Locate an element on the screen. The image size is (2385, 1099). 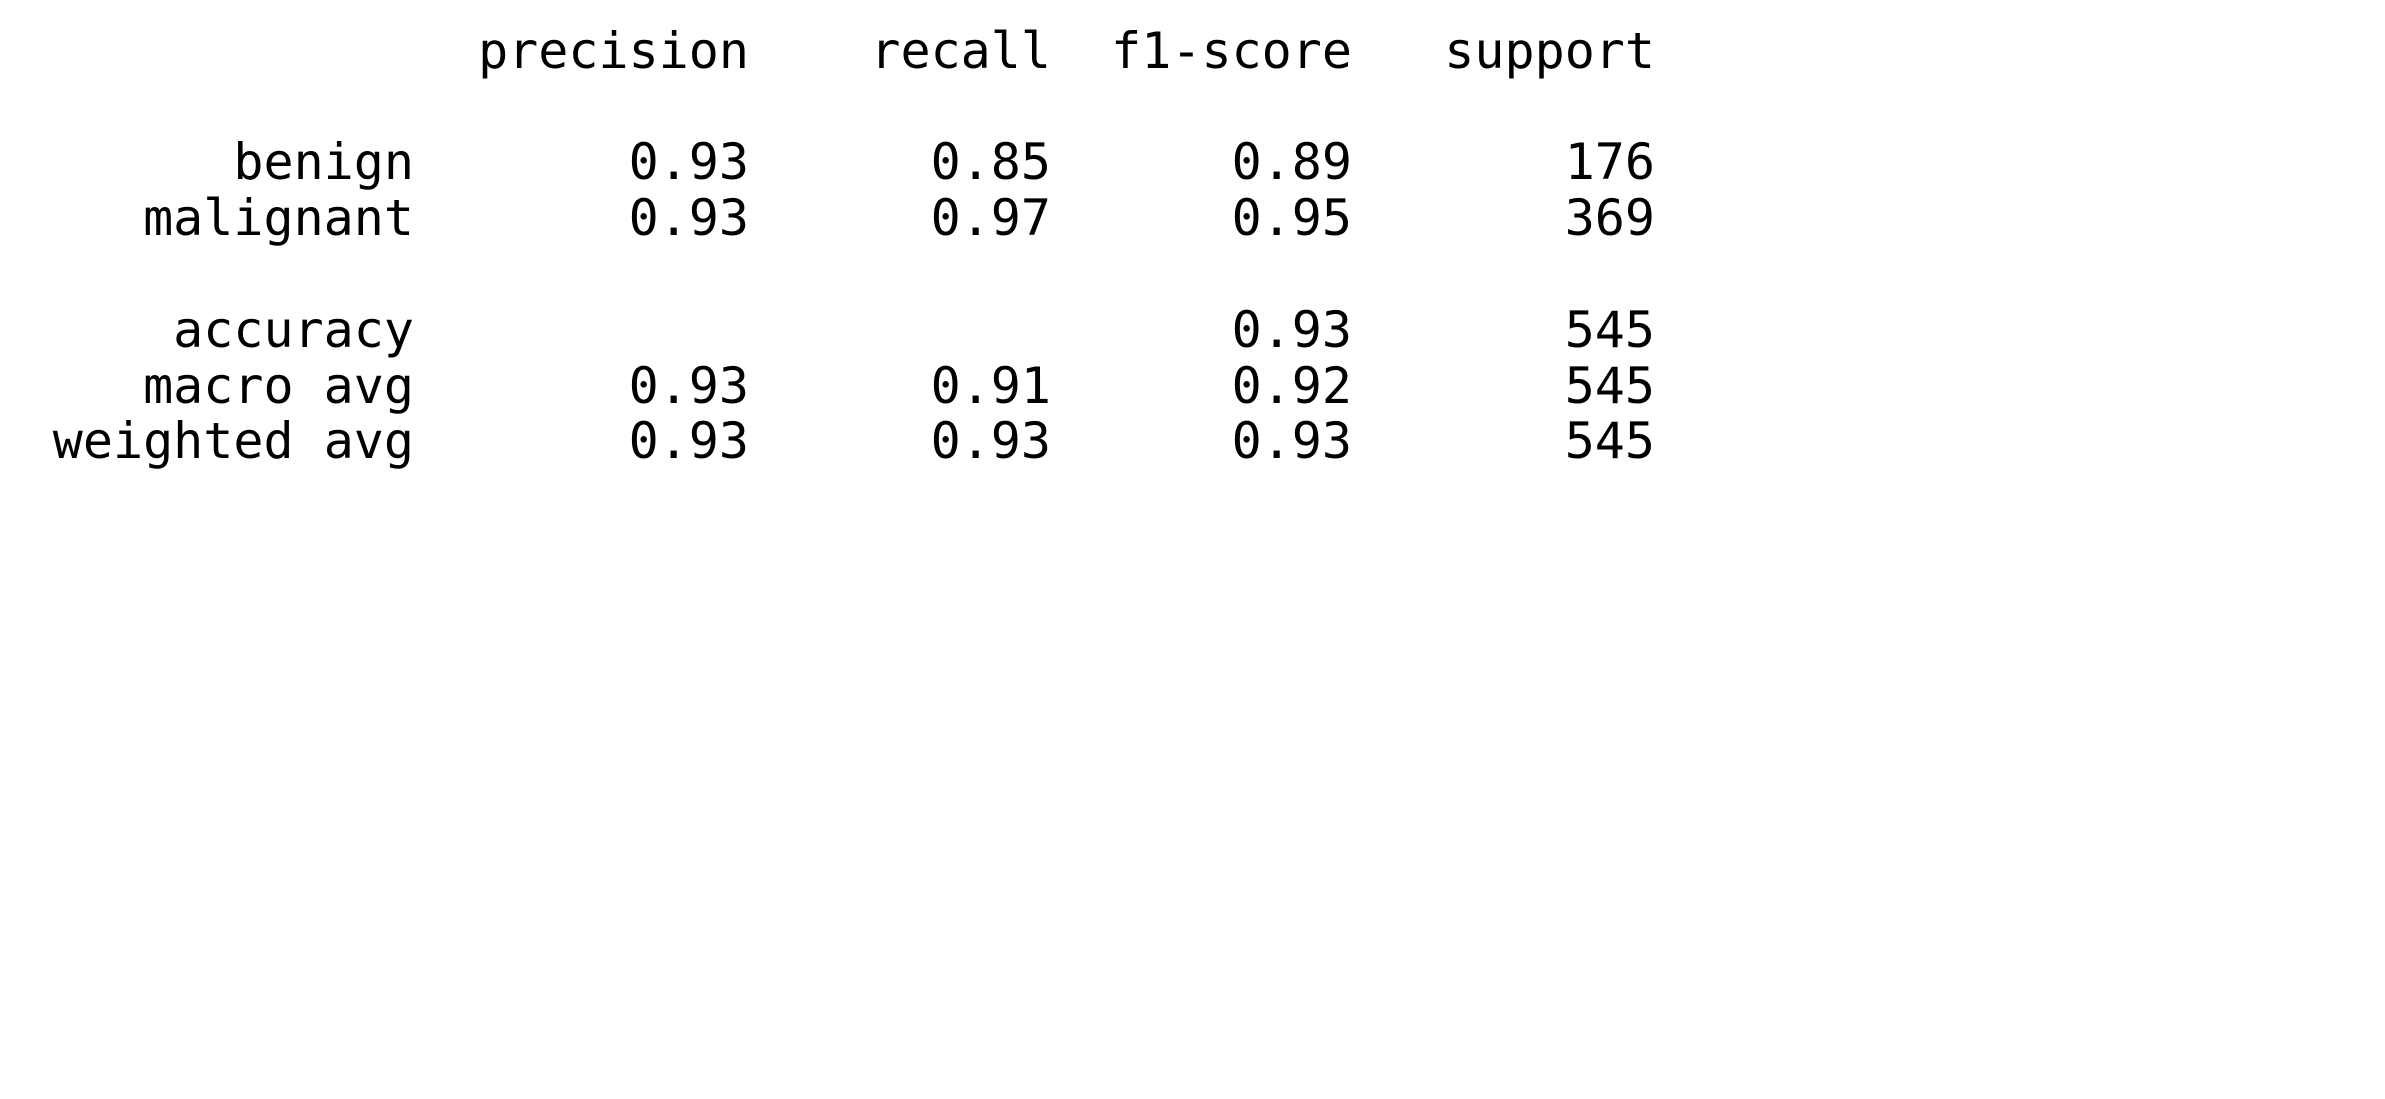
table-row: weighted avg 0.93 0.93 0.93 545 is located at coordinates (1192, 441).